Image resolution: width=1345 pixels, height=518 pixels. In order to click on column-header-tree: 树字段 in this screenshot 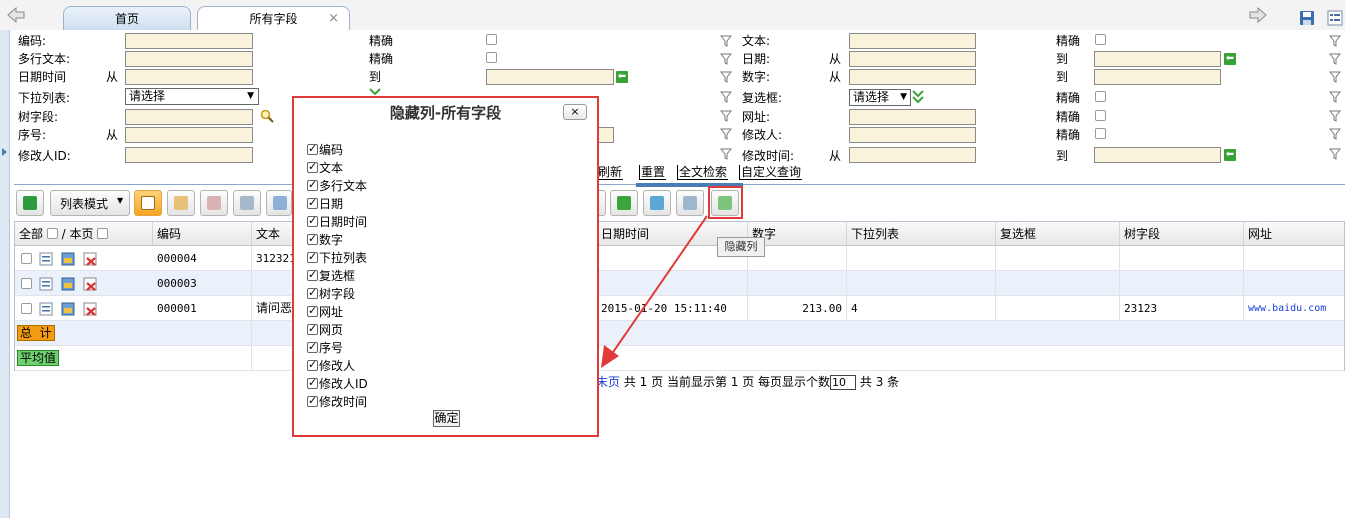, I will do `click(1182, 233)`.